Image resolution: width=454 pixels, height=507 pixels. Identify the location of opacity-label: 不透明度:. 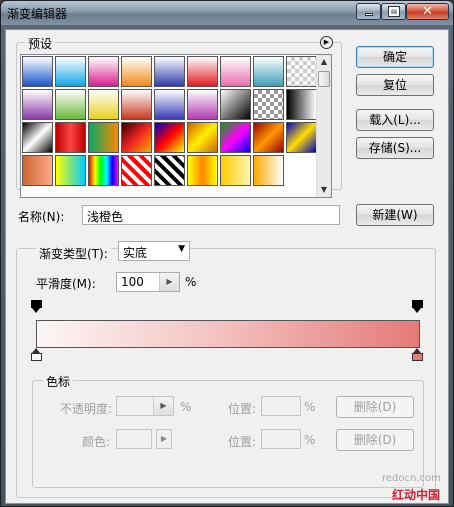
(86, 409).